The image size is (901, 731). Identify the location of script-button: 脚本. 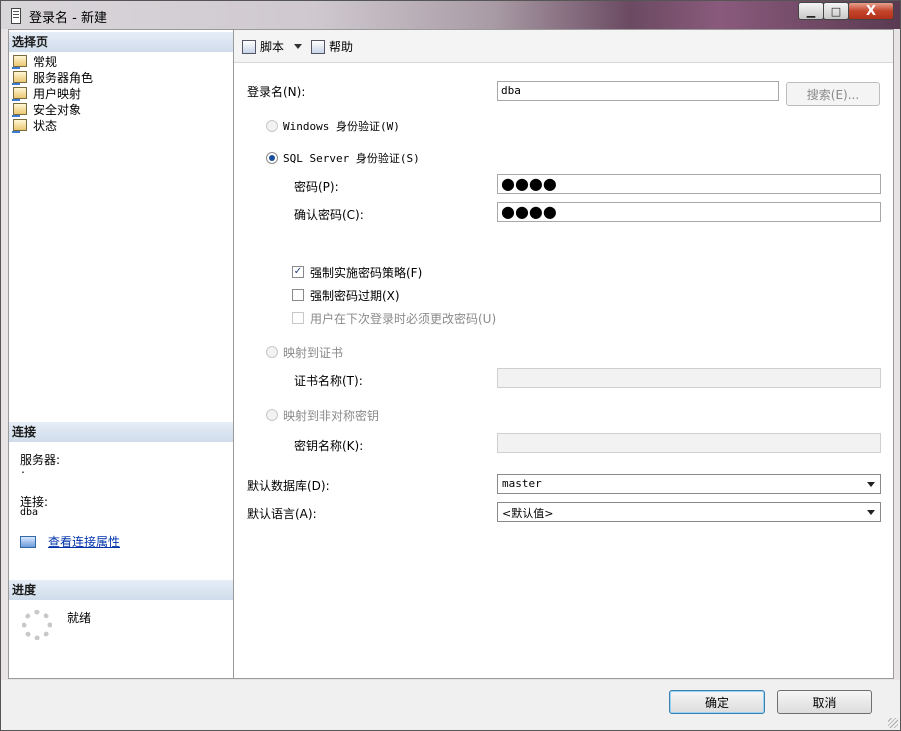
(272, 46).